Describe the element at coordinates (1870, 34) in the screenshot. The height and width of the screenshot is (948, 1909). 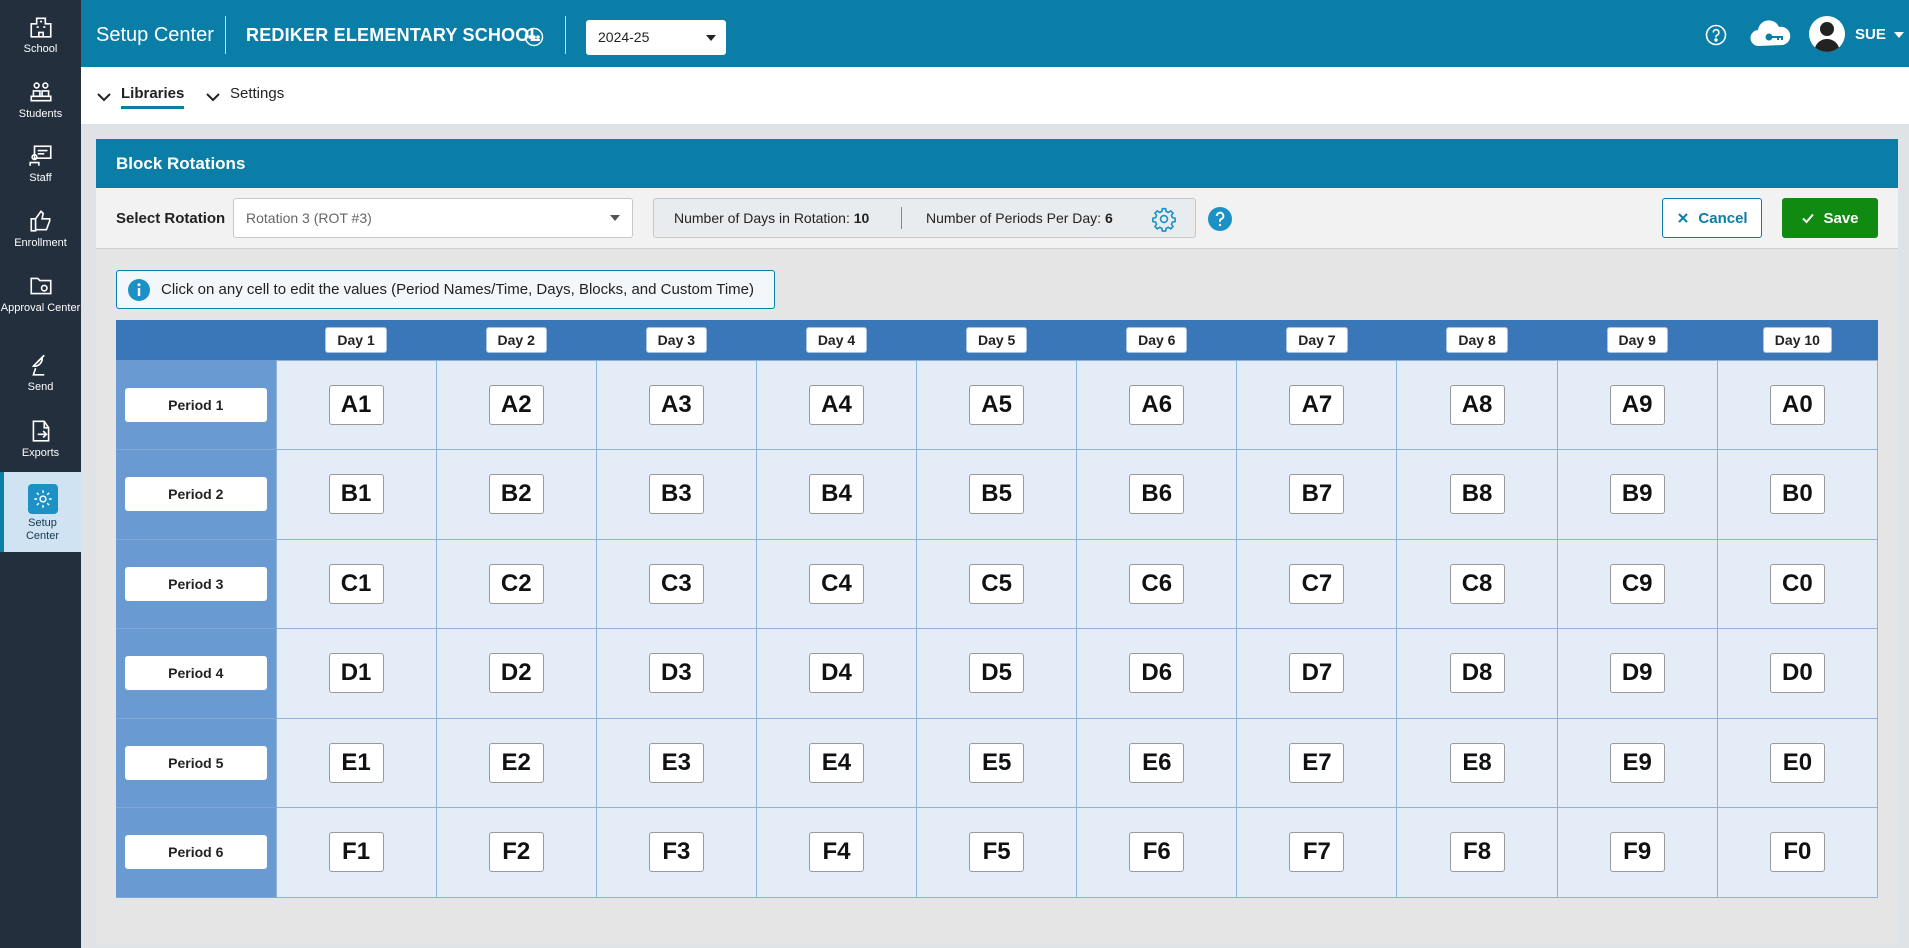
I see `user-name: SUE` at that location.